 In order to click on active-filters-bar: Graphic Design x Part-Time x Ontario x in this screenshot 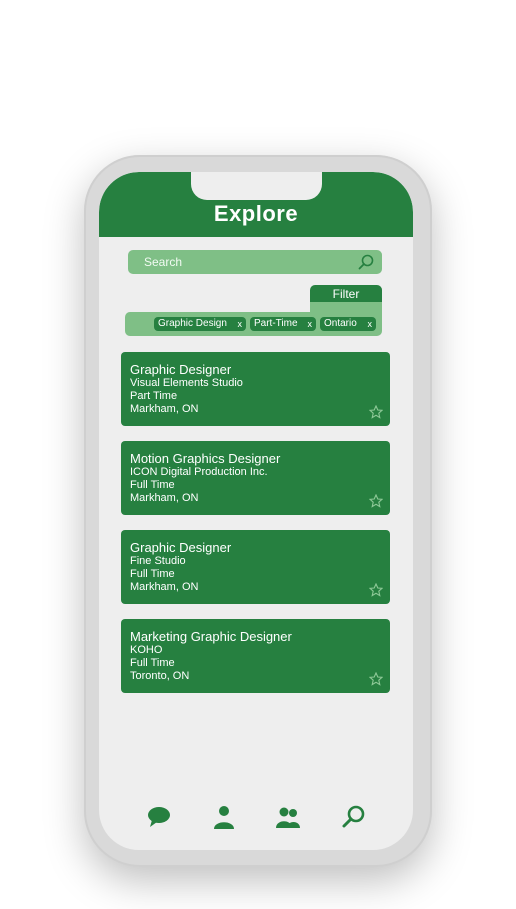, I will do `click(253, 324)`.